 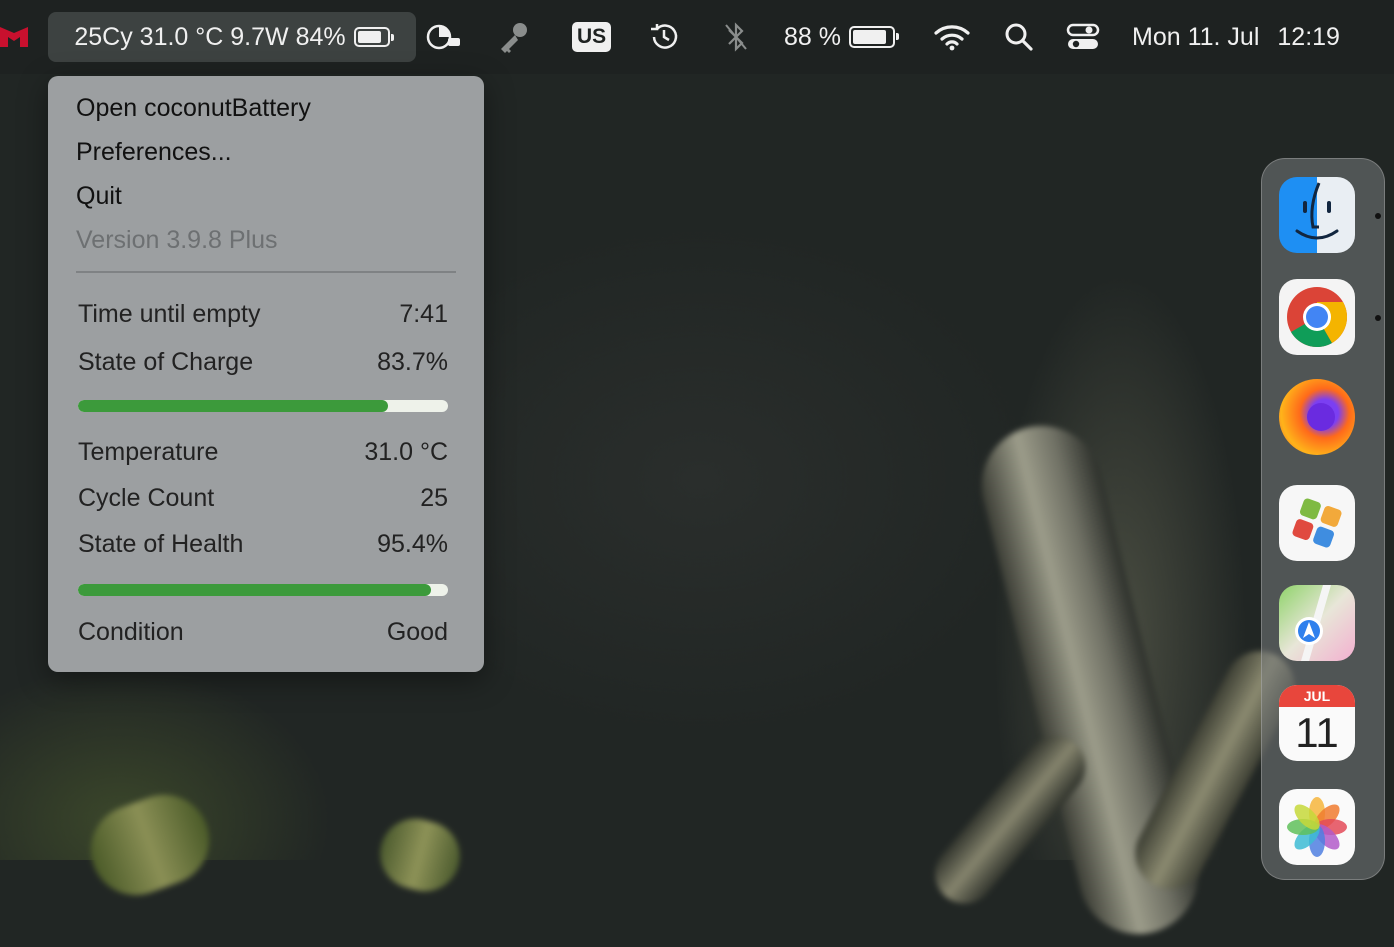 What do you see at coordinates (169, 314) in the screenshot?
I see `time-until-empty-label: Time until empty` at bounding box center [169, 314].